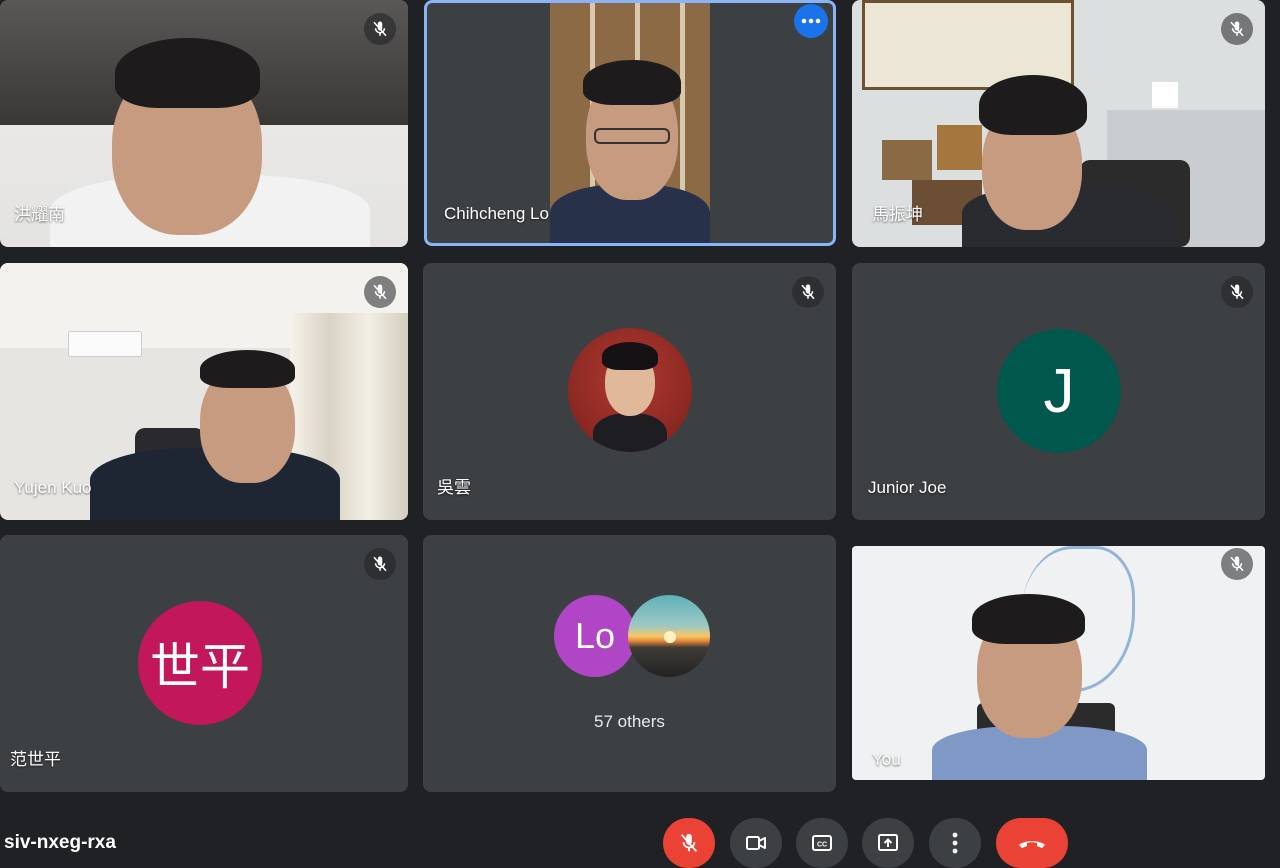 Image resolution: width=1280 pixels, height=868 pixels. I want to click on participant-tile-5: 吳雲, so click(629, 391).